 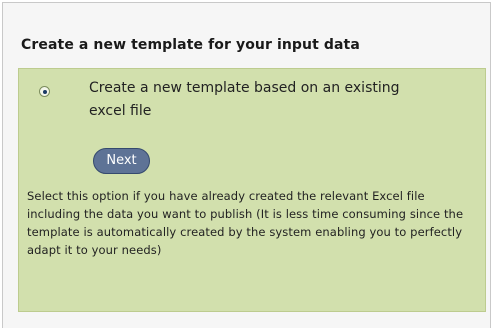 I want to click on radio-existing-excel, so click(x=44, y=91).